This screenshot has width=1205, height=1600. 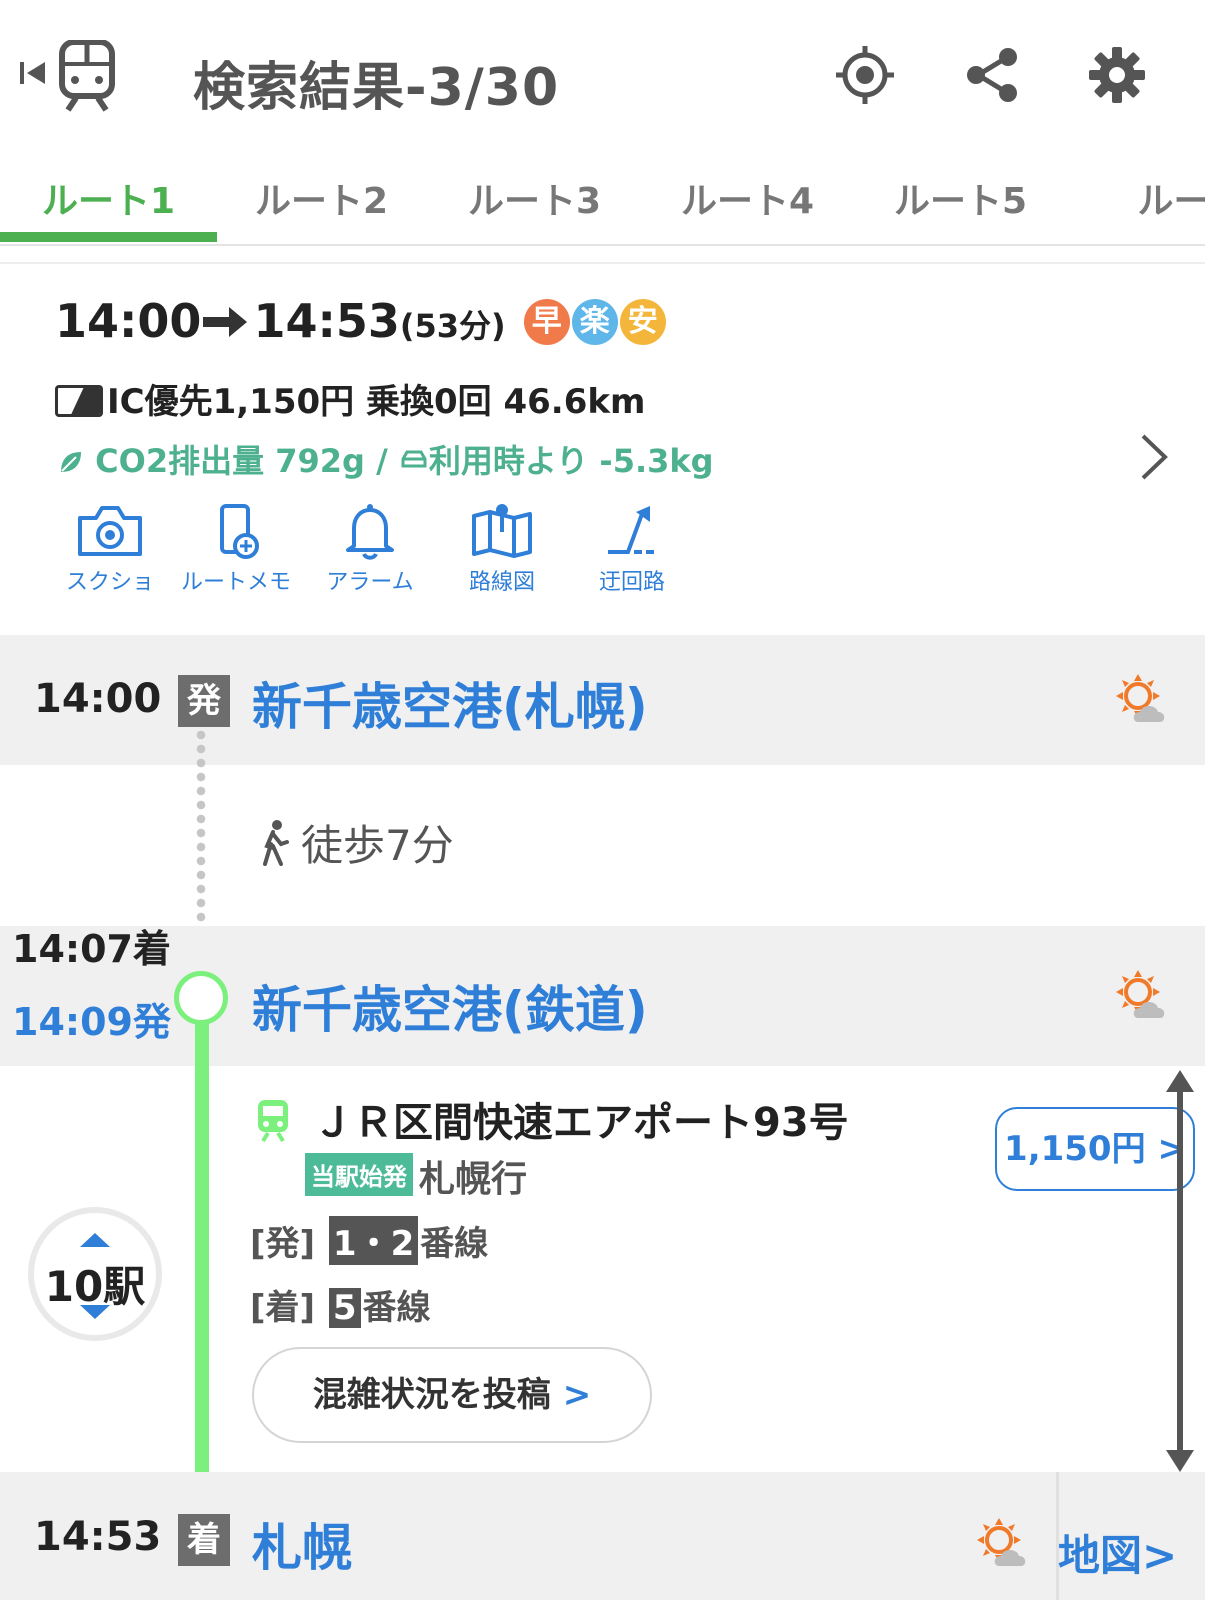 I want to click on transfer-times: 14:07着 14:09発, so click(x=91, y=982).